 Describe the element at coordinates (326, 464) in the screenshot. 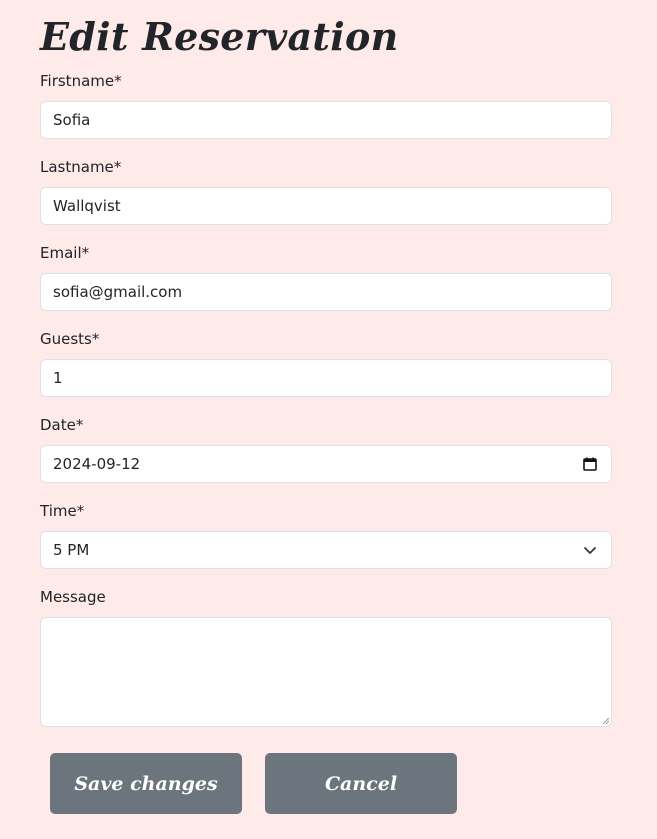

I see `date-input: 2024-09-12` at that location.